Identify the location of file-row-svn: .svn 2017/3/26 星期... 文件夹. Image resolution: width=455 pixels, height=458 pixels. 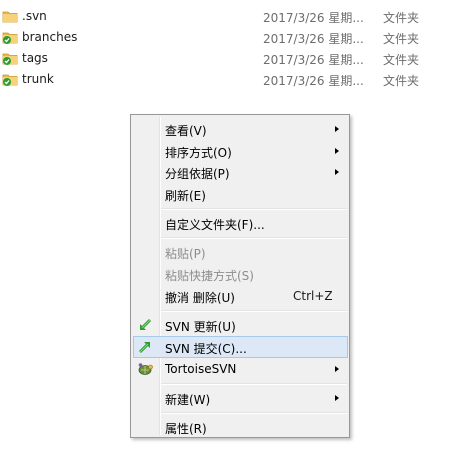
(227, 16).